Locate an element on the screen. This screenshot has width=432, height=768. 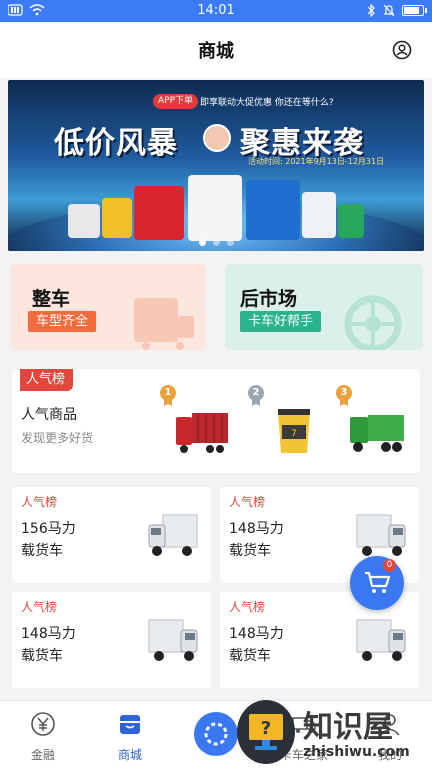
svg-text: 7 is located at coordinates (294, 434).